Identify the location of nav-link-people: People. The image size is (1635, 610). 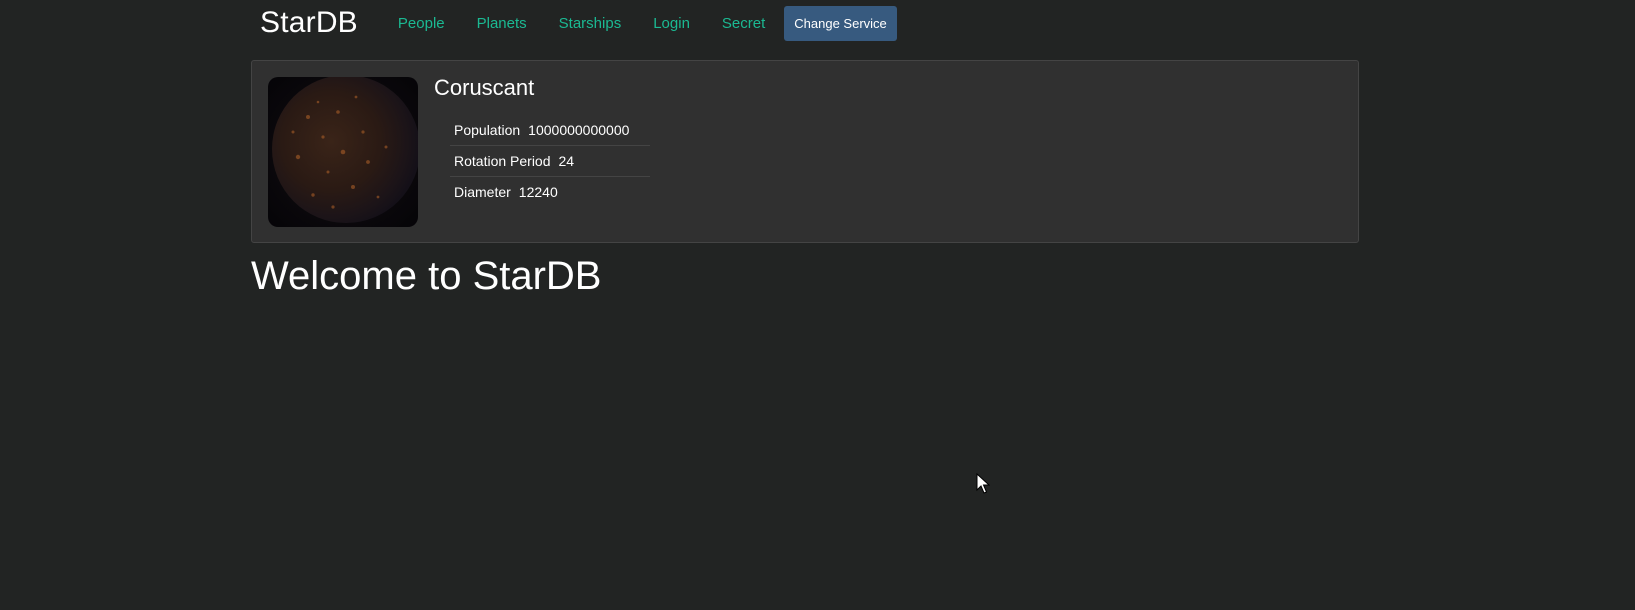
(429, 23).